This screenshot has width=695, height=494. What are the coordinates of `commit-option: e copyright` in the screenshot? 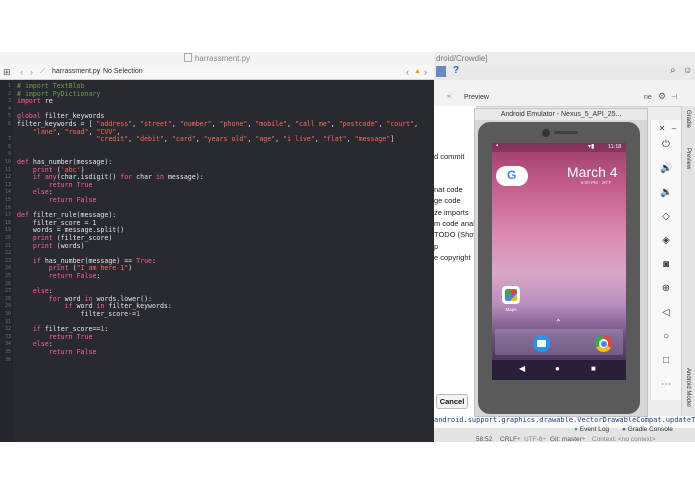 It's located at (452, 257).